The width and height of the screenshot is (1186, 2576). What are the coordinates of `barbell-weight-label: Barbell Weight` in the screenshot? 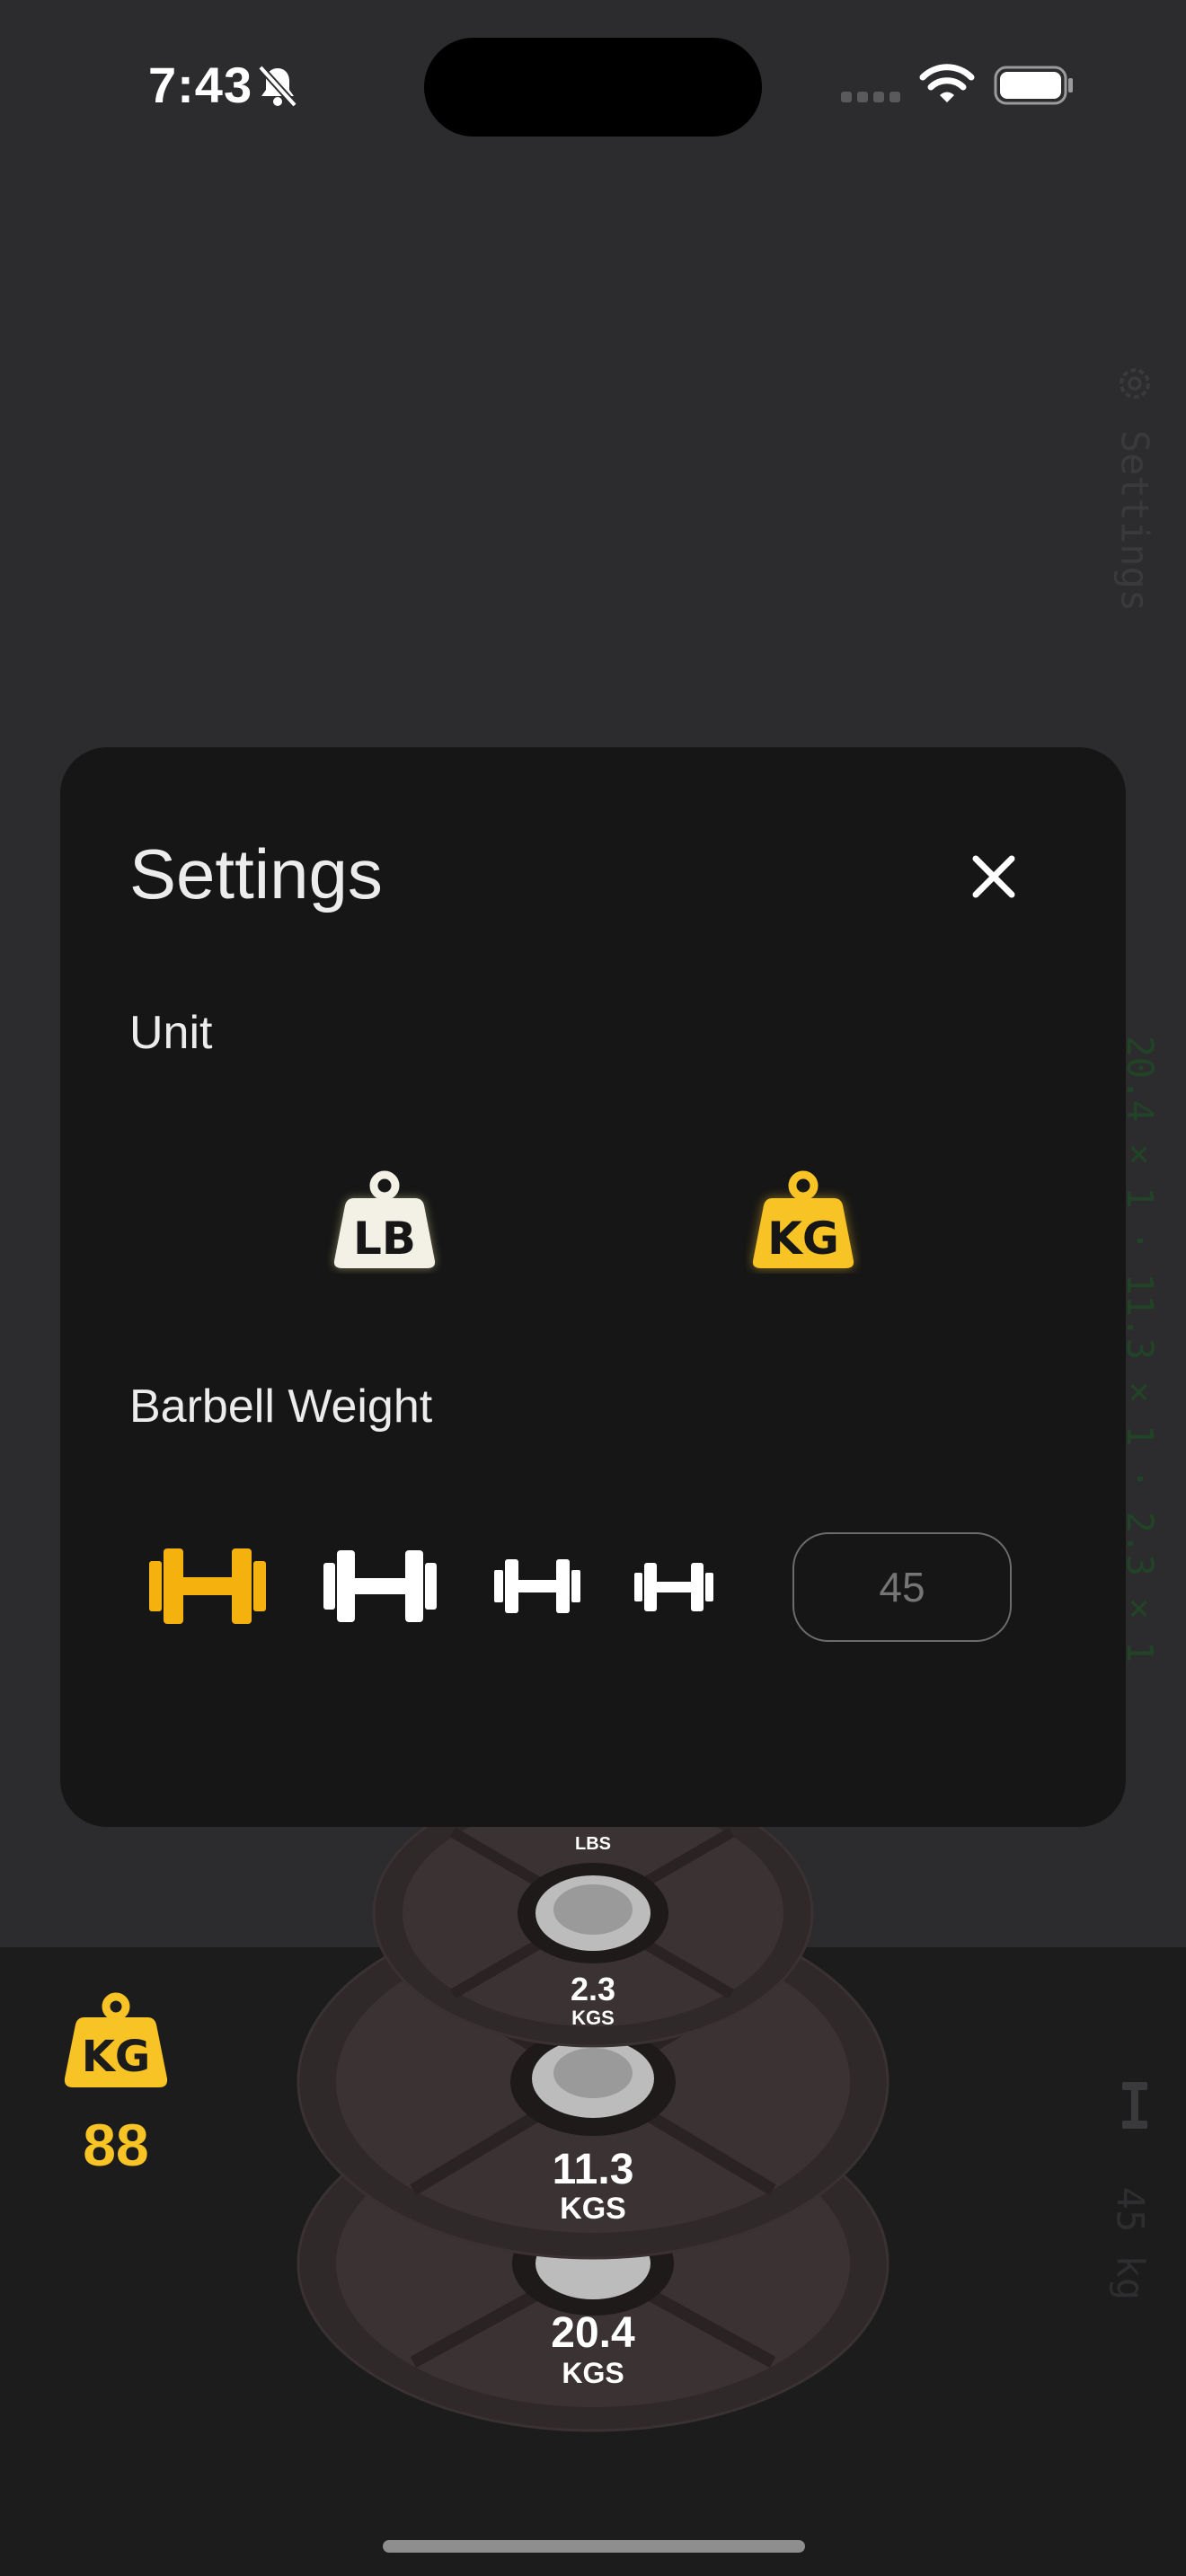 It's located at (281, 1407).